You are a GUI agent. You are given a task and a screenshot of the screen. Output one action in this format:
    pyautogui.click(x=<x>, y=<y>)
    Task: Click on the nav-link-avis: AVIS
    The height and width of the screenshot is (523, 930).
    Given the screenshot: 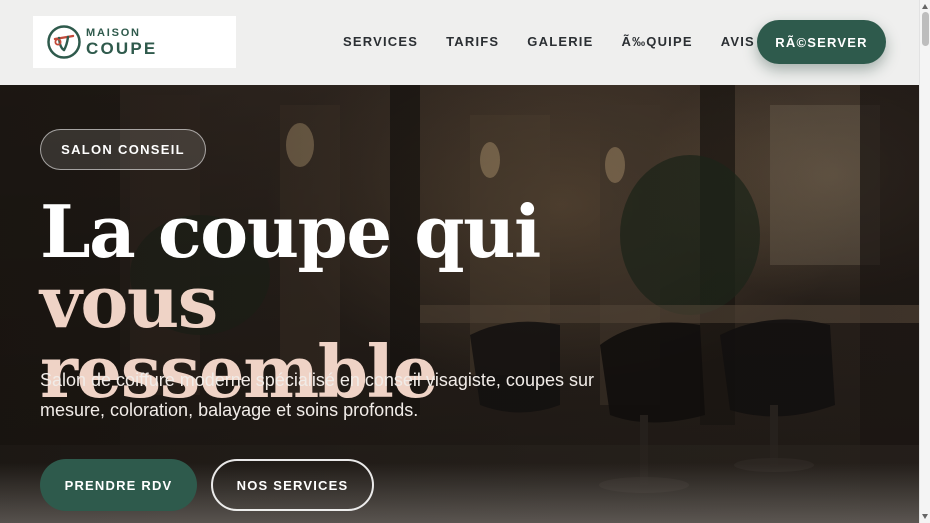 What is the action you would take?
    pyautogui.click(x=738, y=41)
    